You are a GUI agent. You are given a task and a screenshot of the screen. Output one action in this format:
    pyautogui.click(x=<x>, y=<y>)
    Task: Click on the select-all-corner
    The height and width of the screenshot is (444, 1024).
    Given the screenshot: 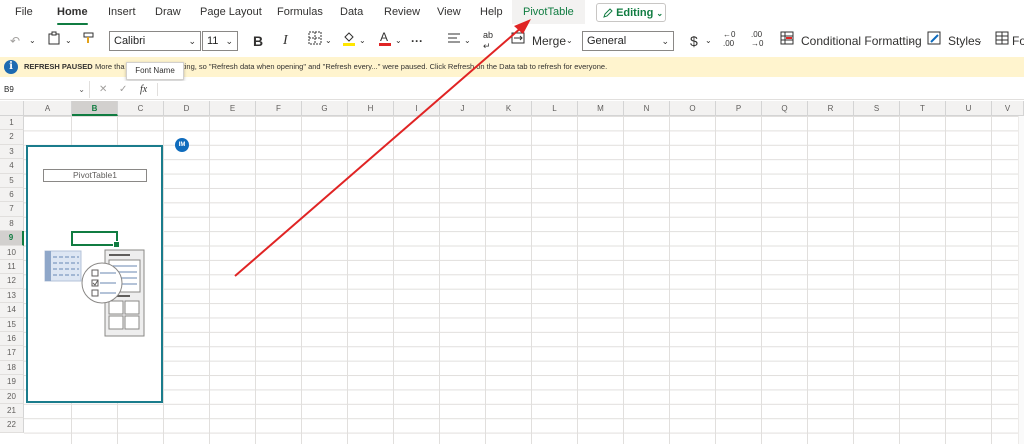 What is the action you would take?
    pyautogui.click(x=12, y=108)
    